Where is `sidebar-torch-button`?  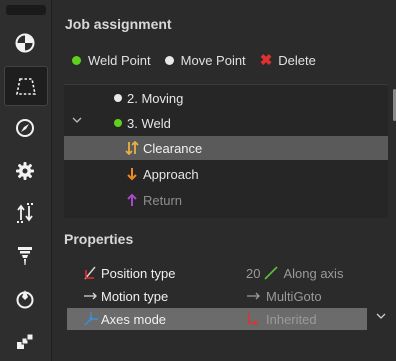 sidebar-torch-button is located at coordinates (25, 256).